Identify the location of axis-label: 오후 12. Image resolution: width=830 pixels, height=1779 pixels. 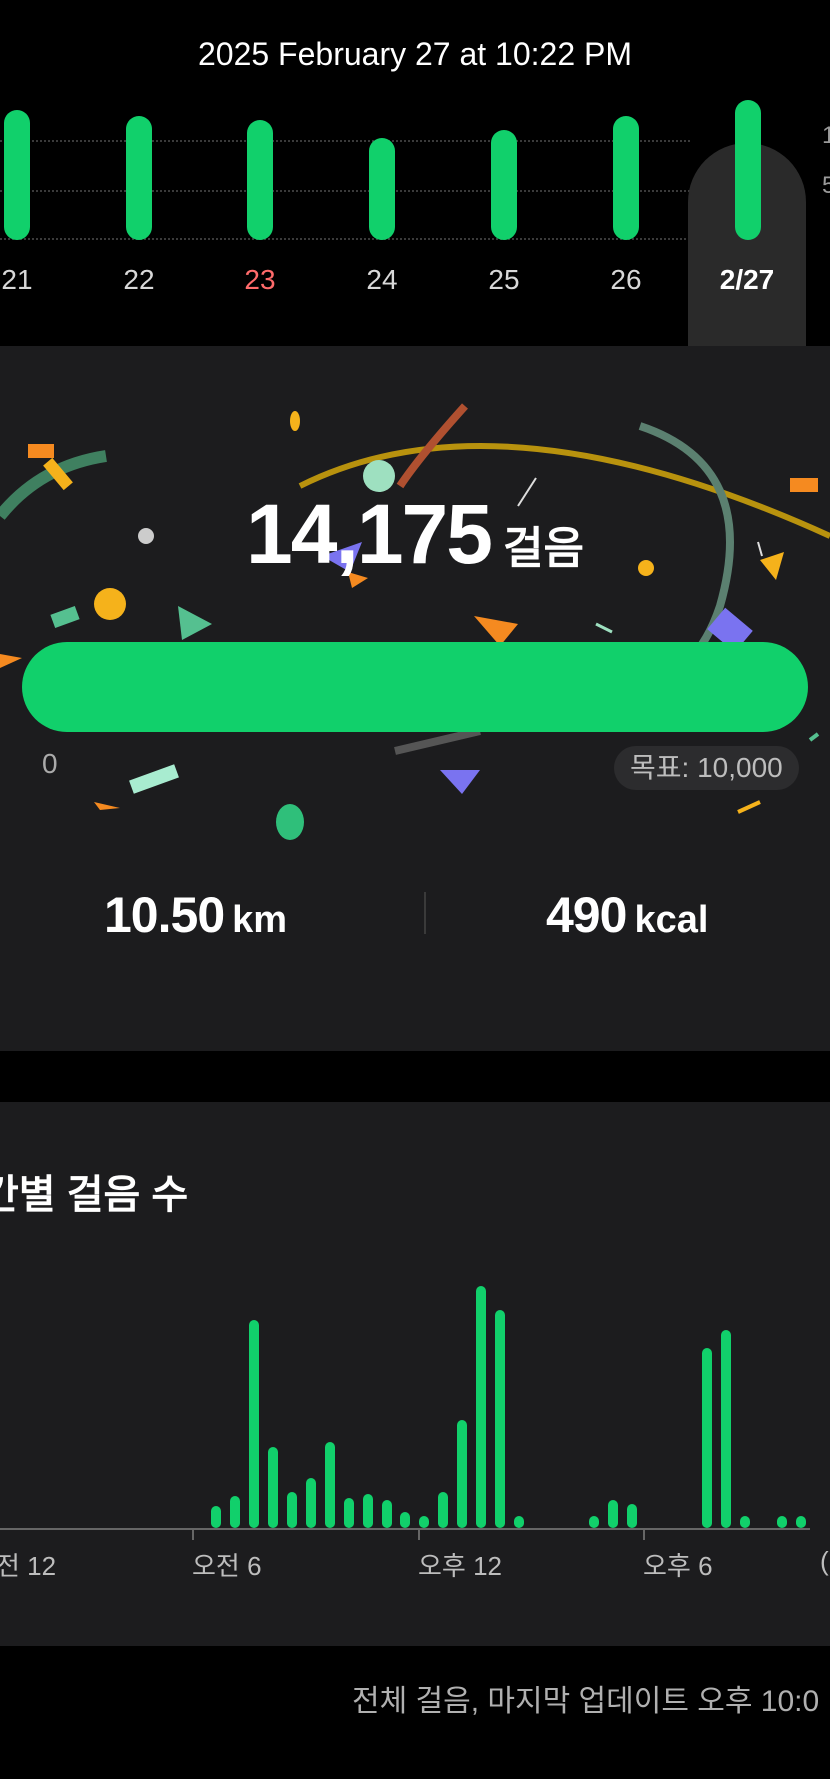
(460, 1566).